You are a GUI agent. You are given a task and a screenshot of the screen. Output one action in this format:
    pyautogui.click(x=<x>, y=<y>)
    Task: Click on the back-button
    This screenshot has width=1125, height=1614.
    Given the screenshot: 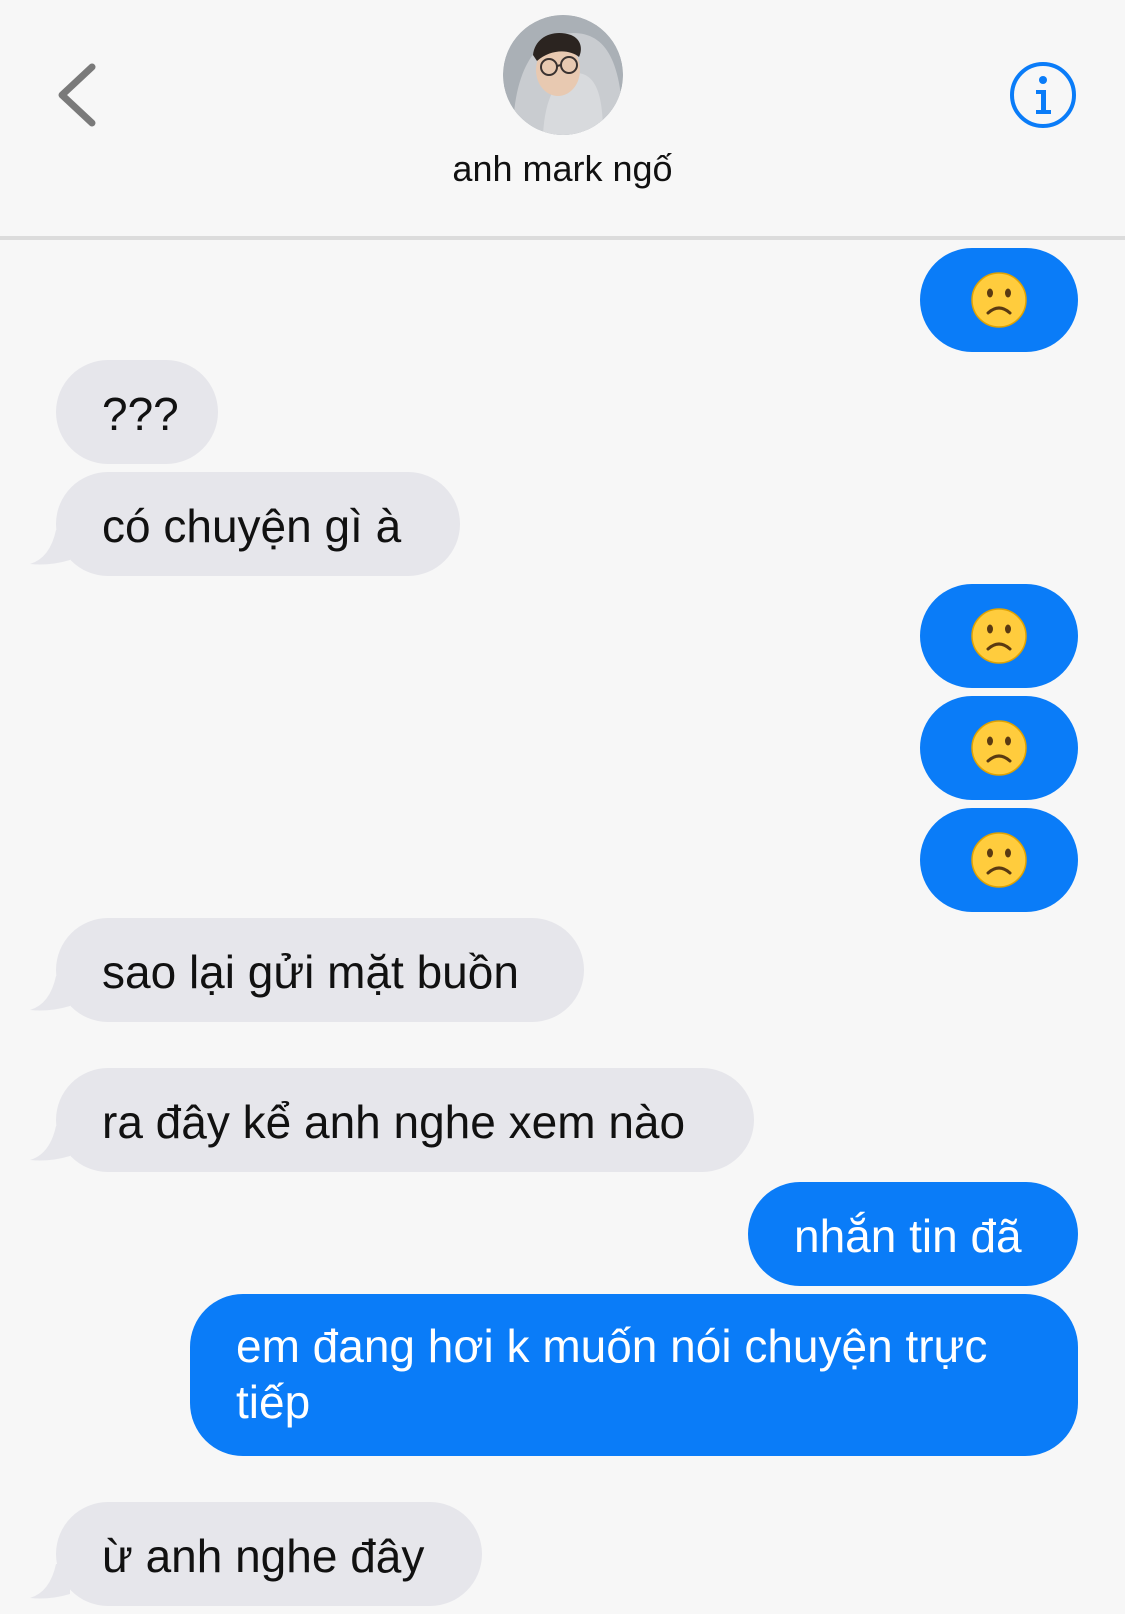 What is the action you would take?
    pyautogui.click(x=80, y=95)
    